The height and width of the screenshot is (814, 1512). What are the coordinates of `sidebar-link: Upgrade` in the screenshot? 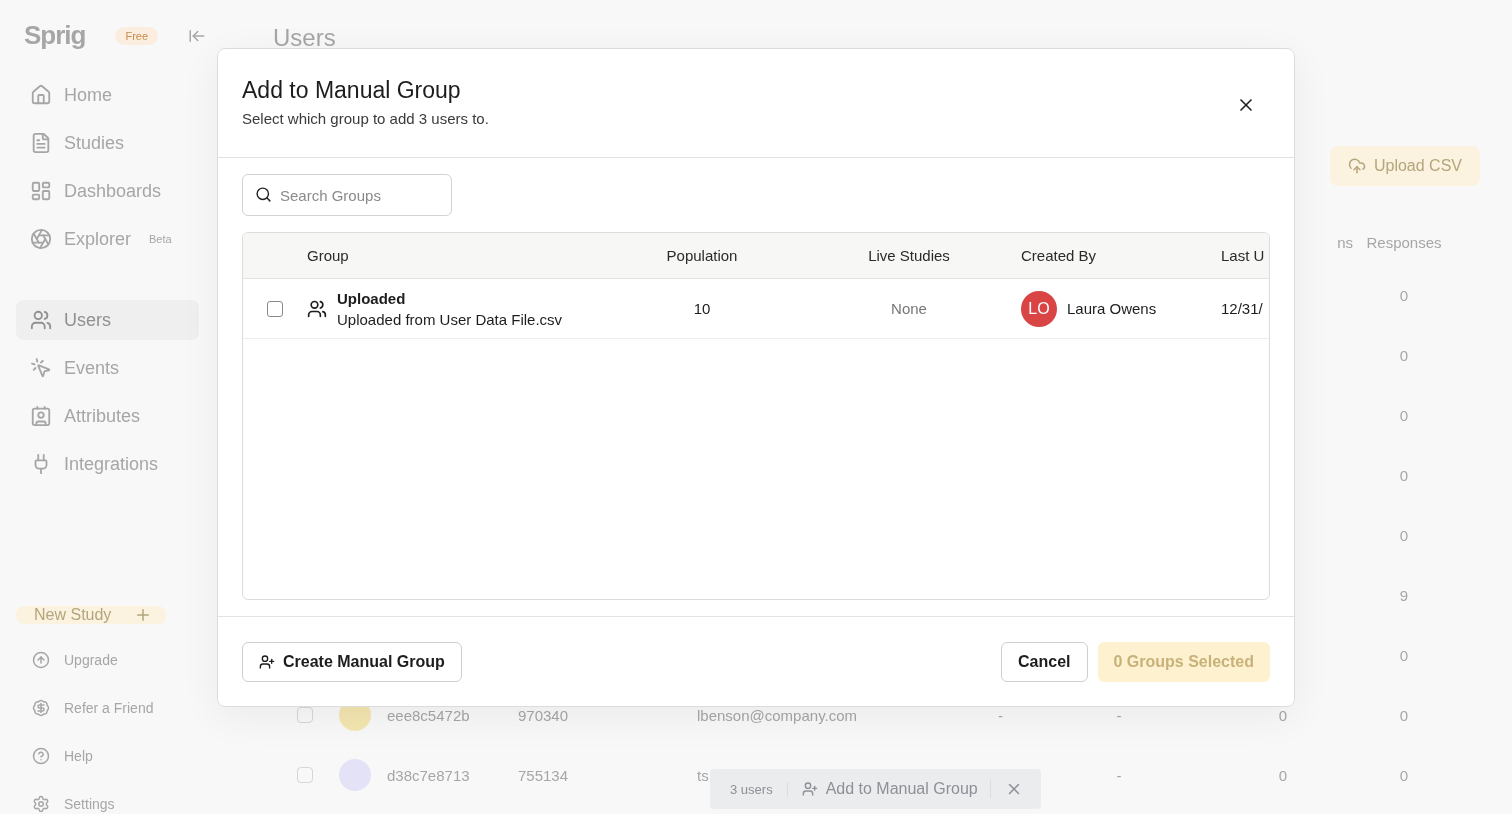 It's located at (107, 660).